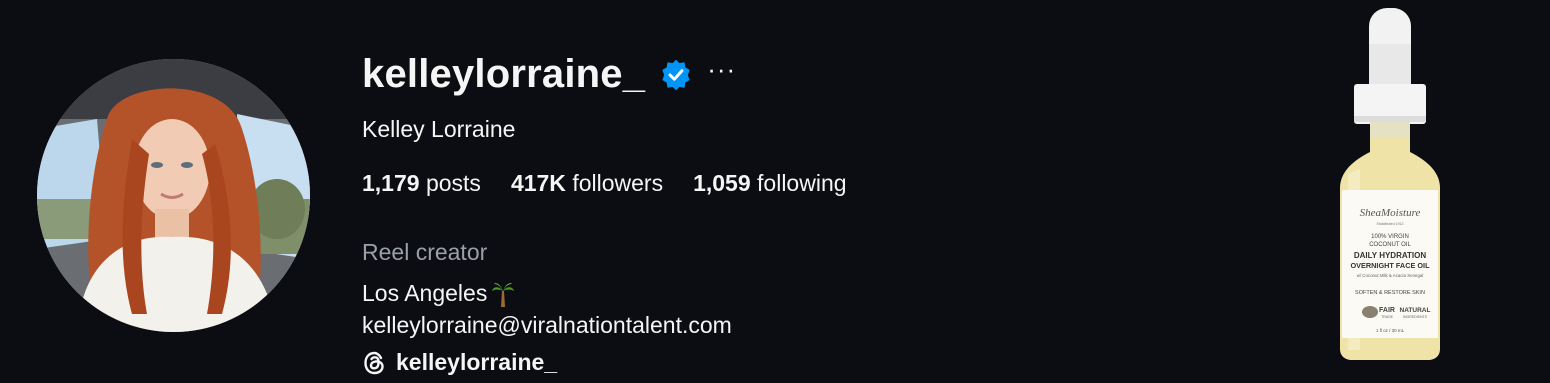  Describe the element at coordinates (1390, 224) in the screenshot. I see `brand-sub-text: Established 1912` at that location.